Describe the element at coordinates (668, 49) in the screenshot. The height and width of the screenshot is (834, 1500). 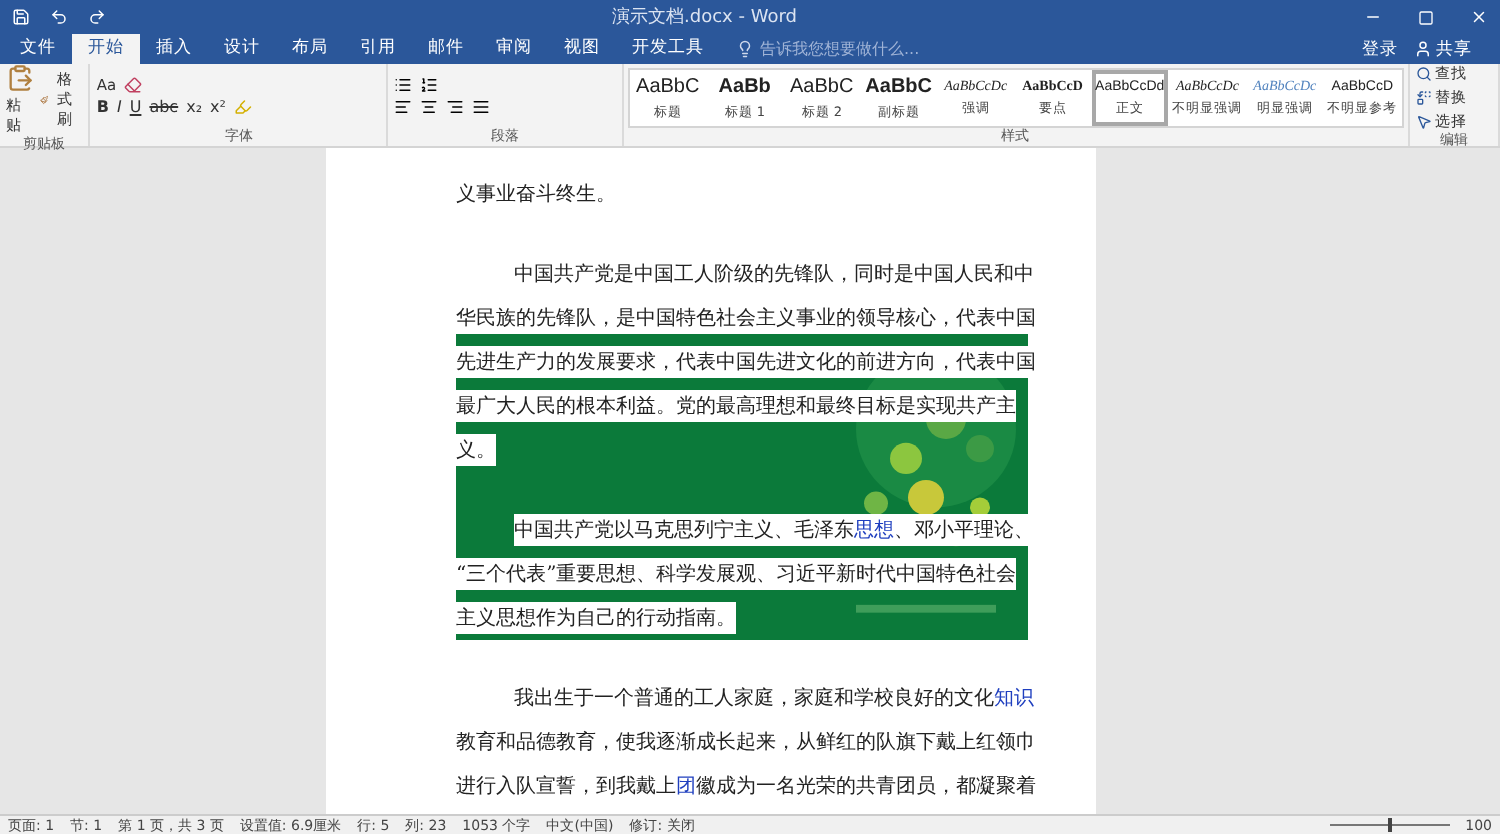
I see `ribbon-tab: 开发工具` at that location.